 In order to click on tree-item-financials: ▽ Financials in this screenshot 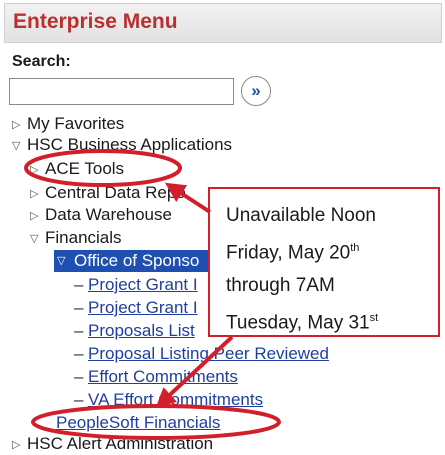, I will do `click(76, 238)`.